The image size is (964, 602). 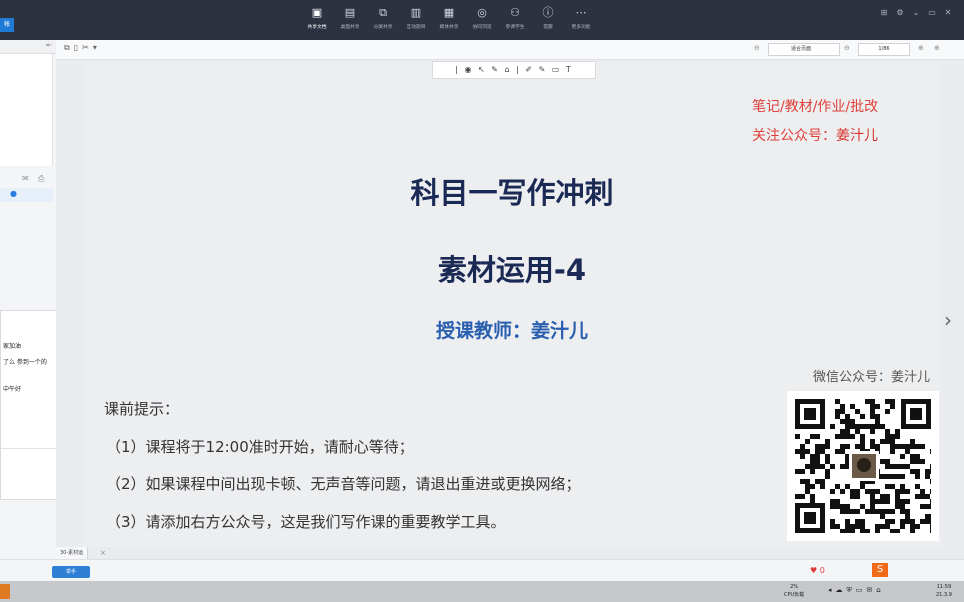 I want to click on minimize-icon: ⌄, so click(x=916, y=12).